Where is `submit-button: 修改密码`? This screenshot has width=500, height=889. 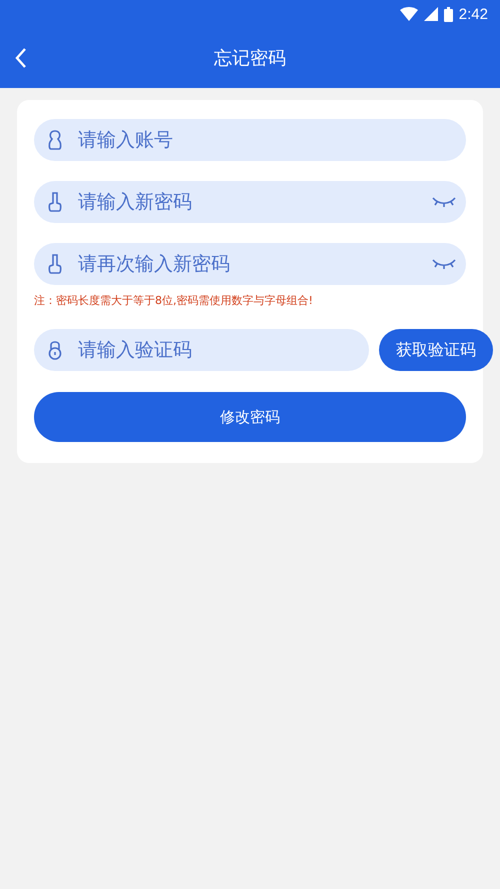
submit-button: 修改密码 is located at coordinates (250, 417).